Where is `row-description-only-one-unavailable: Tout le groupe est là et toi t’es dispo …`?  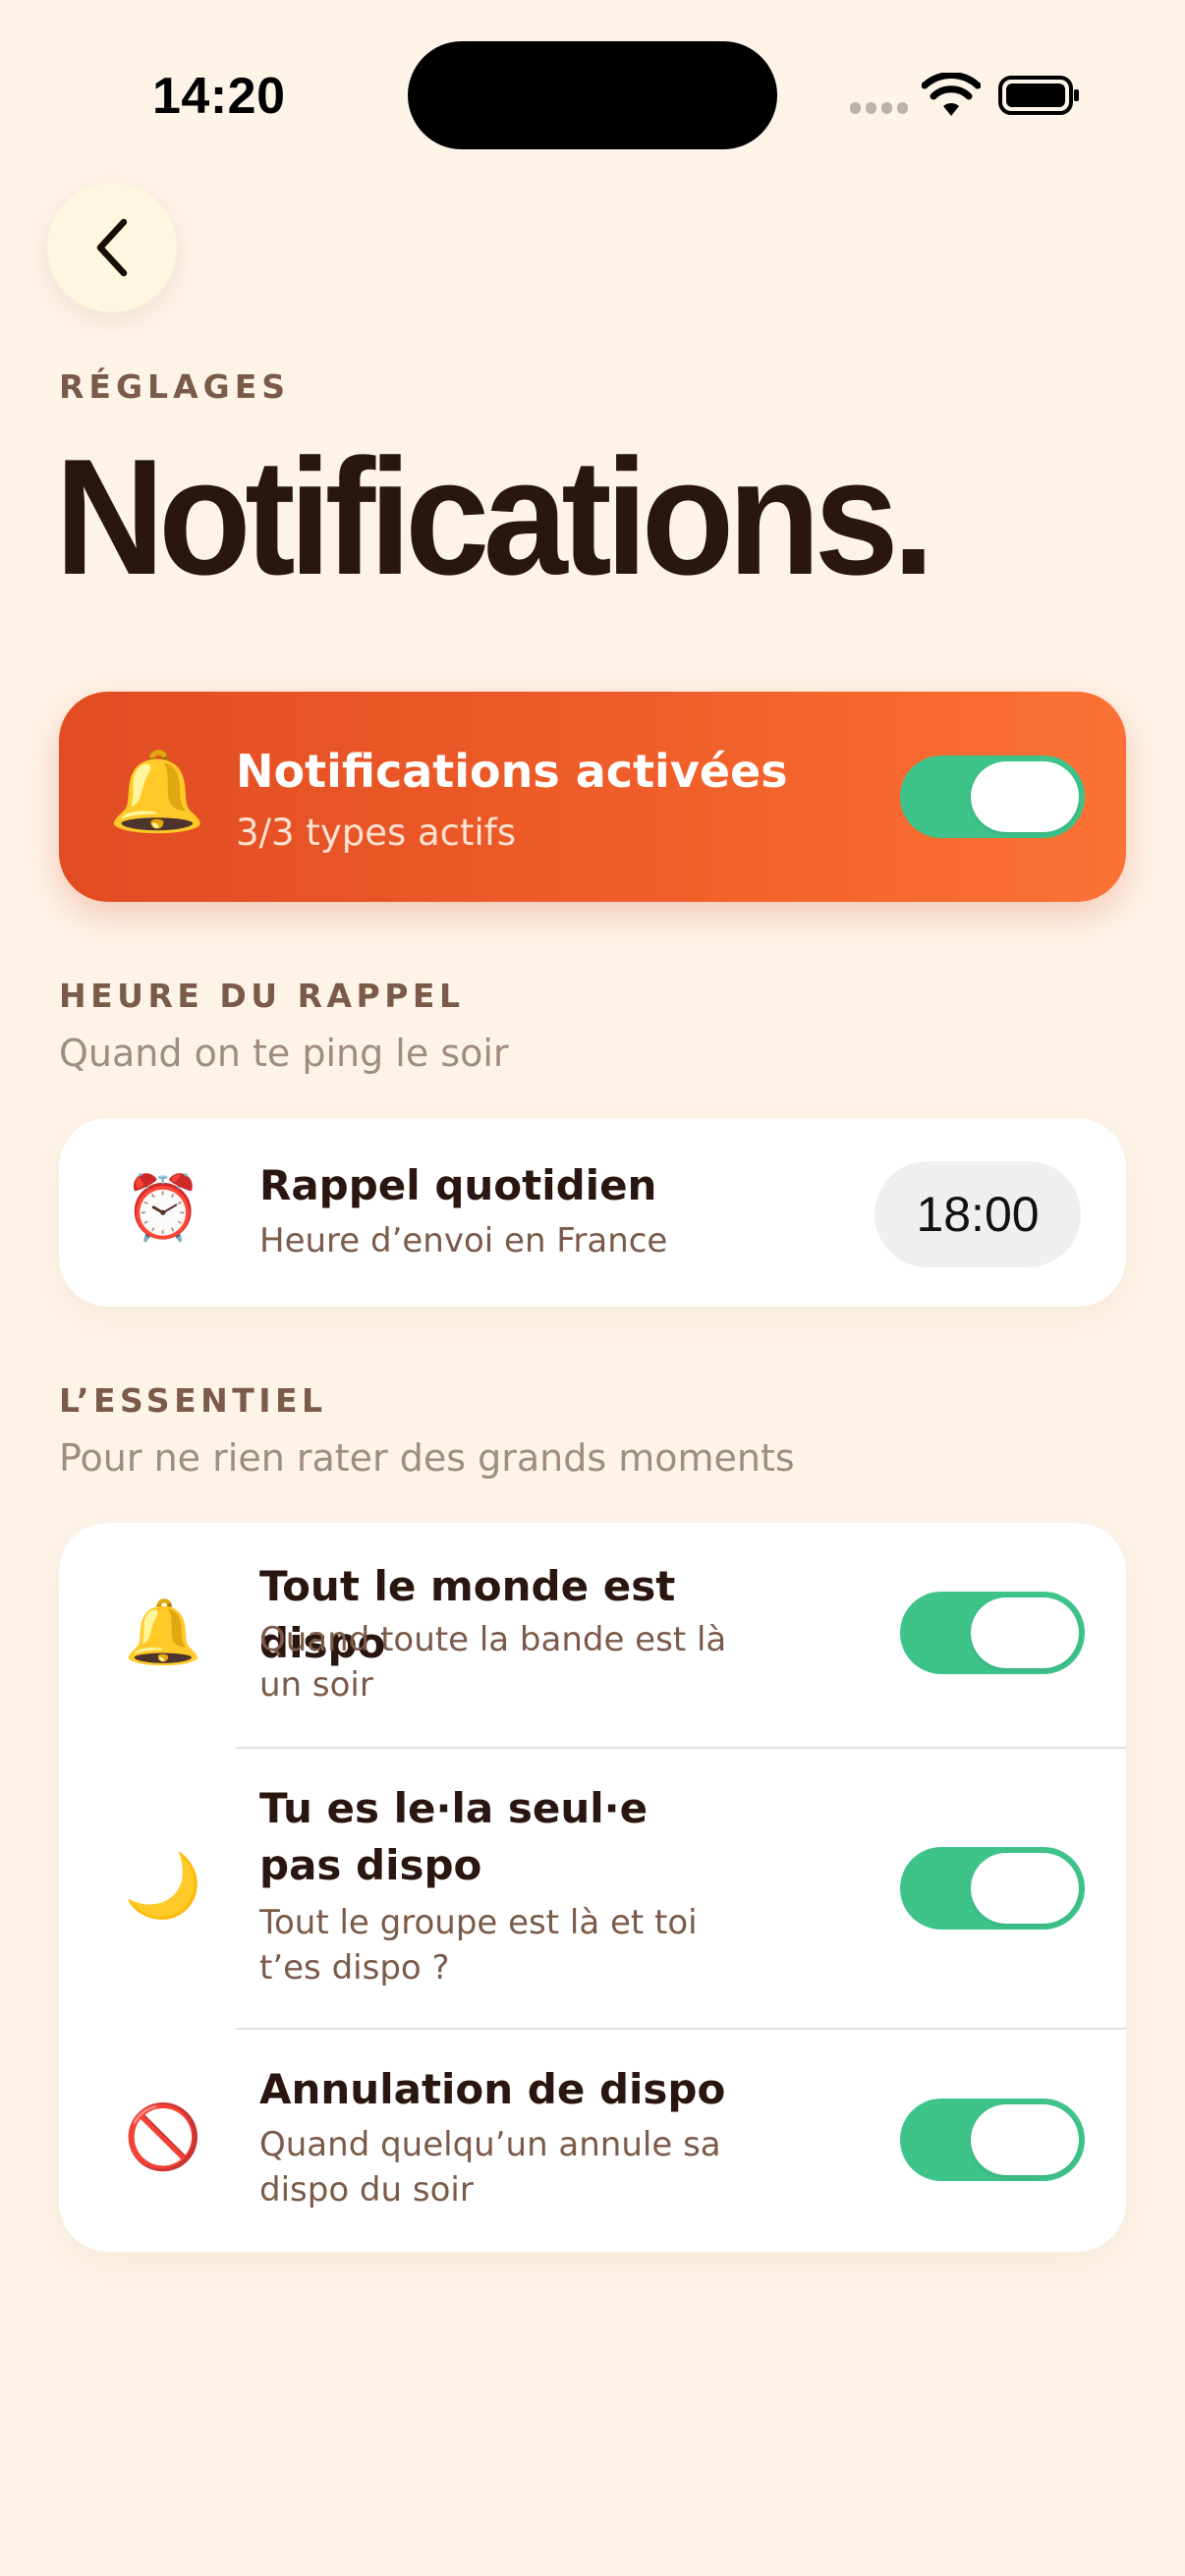 row-description-only-one-unavailable: Tout le groupe est là et toi t’es dispo … is located at coordinates (479, 1945).